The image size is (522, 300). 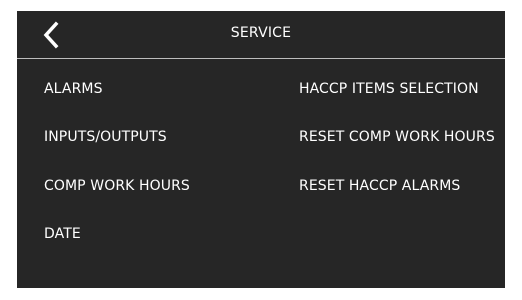 What do you see at coordinates (105, 137) in the screenshot?
I see `menu-item-inputs-outputs: INPUTS/OUTPUTS` at bounding box center [105, 137].